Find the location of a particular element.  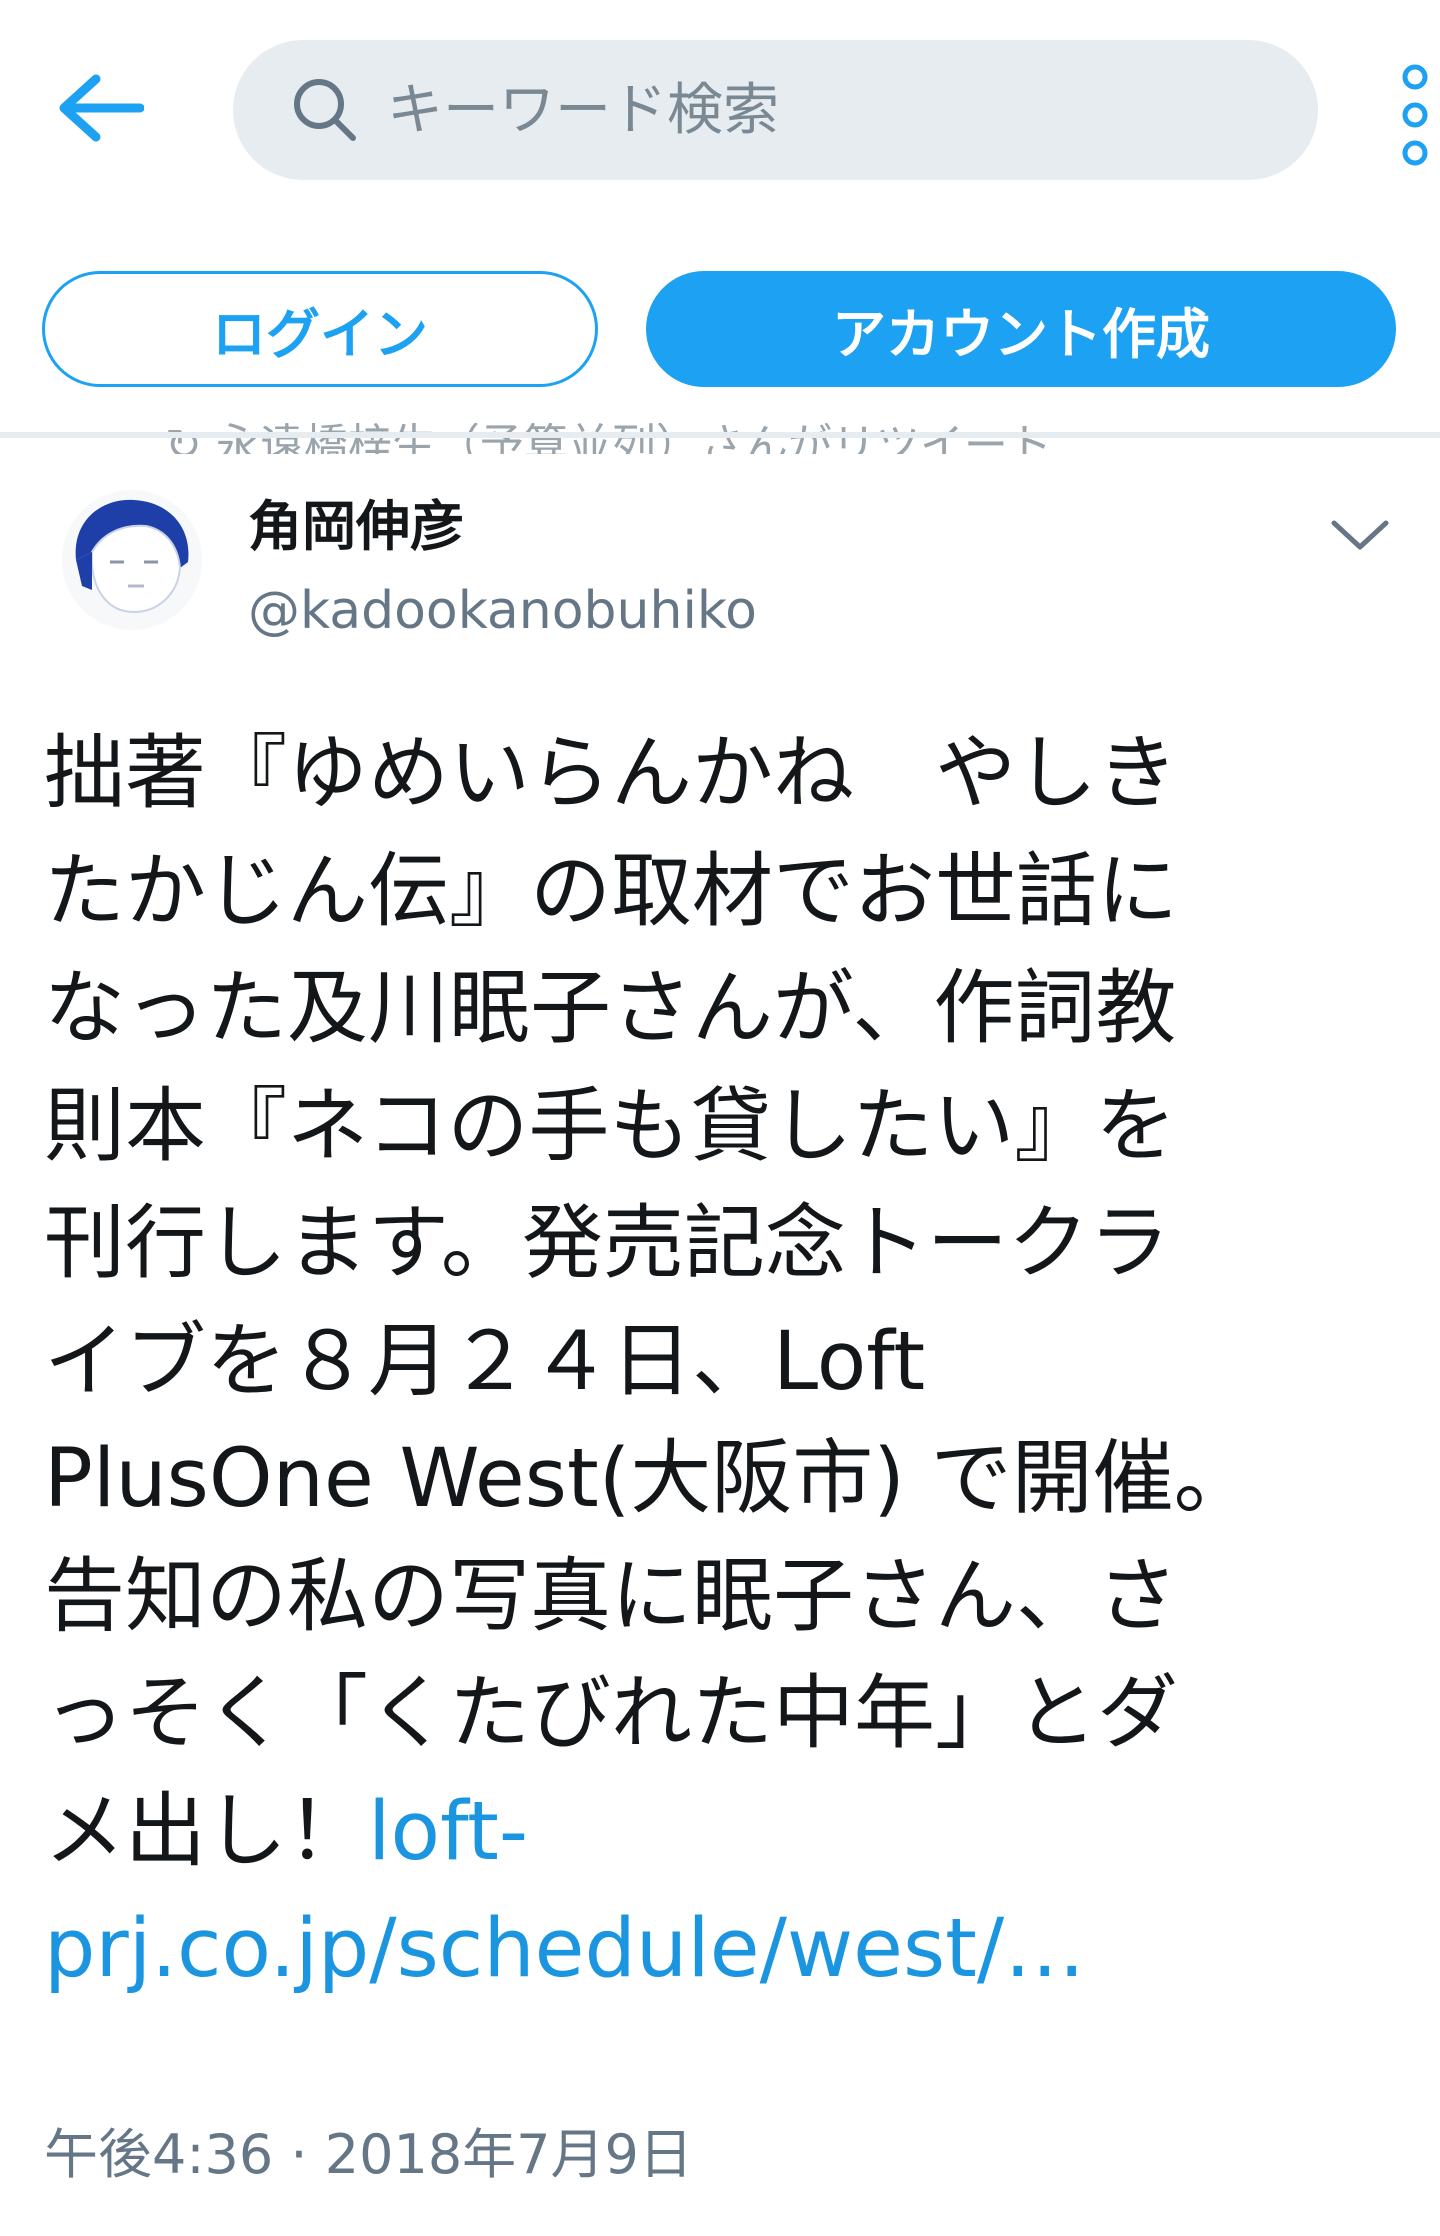

more-options-button is located at coordinates (1415, 115).